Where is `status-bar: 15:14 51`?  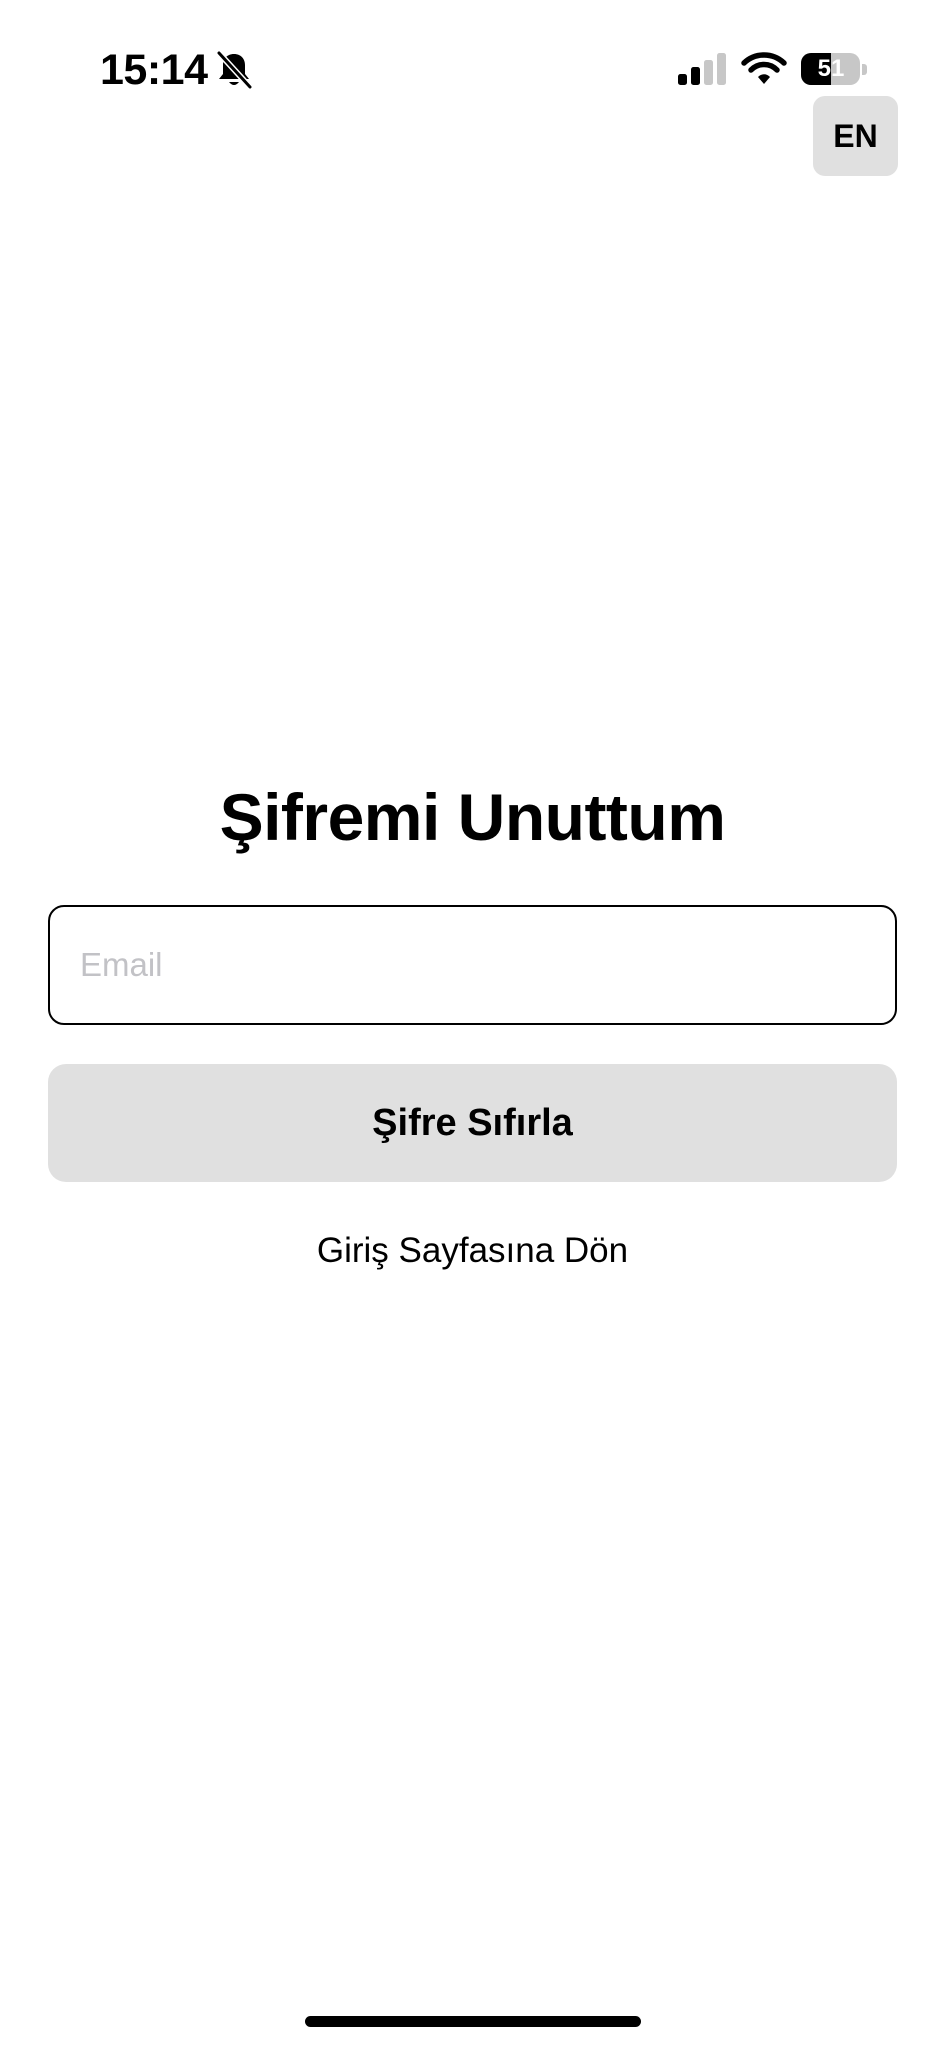
status-bar: 15:14 51 is located at coordinates (472, 65).